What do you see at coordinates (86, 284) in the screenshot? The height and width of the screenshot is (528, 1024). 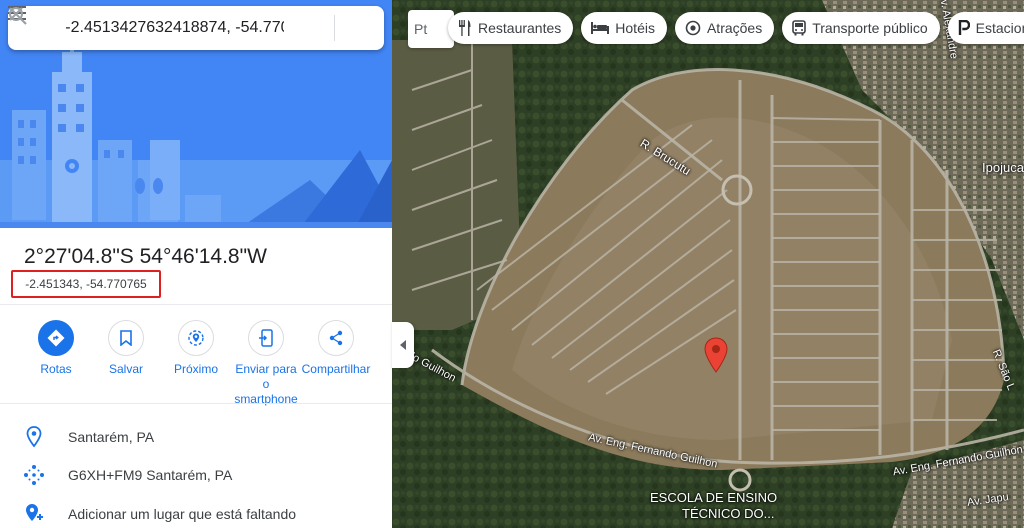 I see `coordinates-decimal: -2.451343, -54.770765` at bounding box center [86, 284].